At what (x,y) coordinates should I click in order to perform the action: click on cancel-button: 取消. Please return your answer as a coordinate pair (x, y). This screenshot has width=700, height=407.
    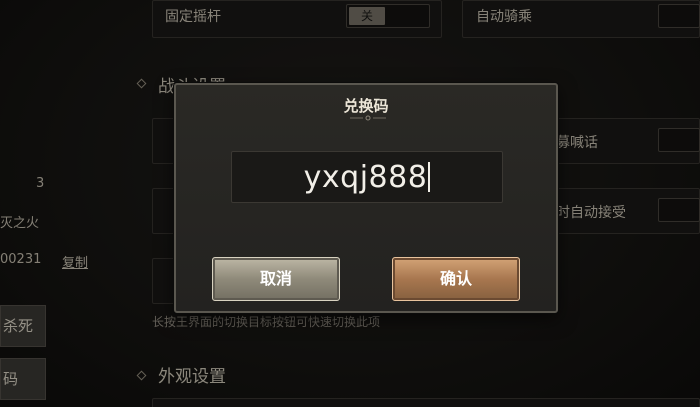
    Looking at the image, I should click on (276, 279).